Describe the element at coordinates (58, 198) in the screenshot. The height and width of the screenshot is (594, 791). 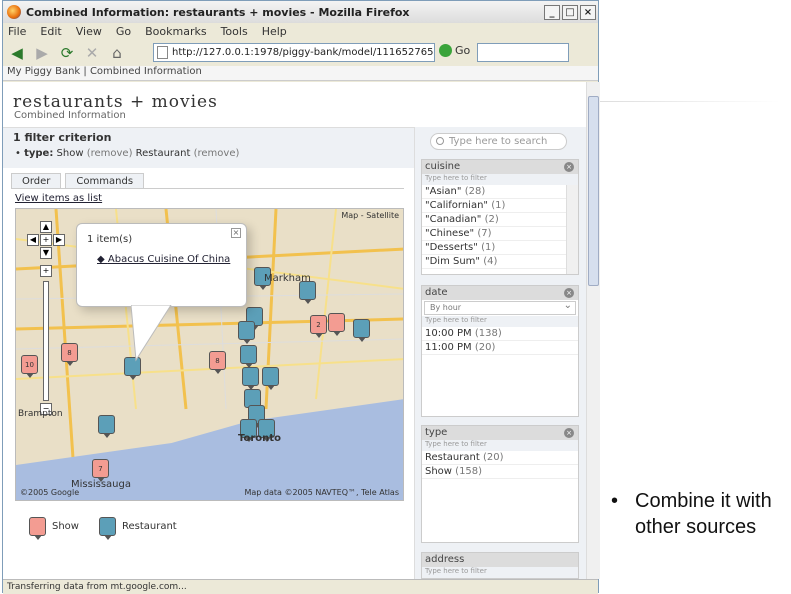
I see `view-as-list-link: View items as list` at that location.